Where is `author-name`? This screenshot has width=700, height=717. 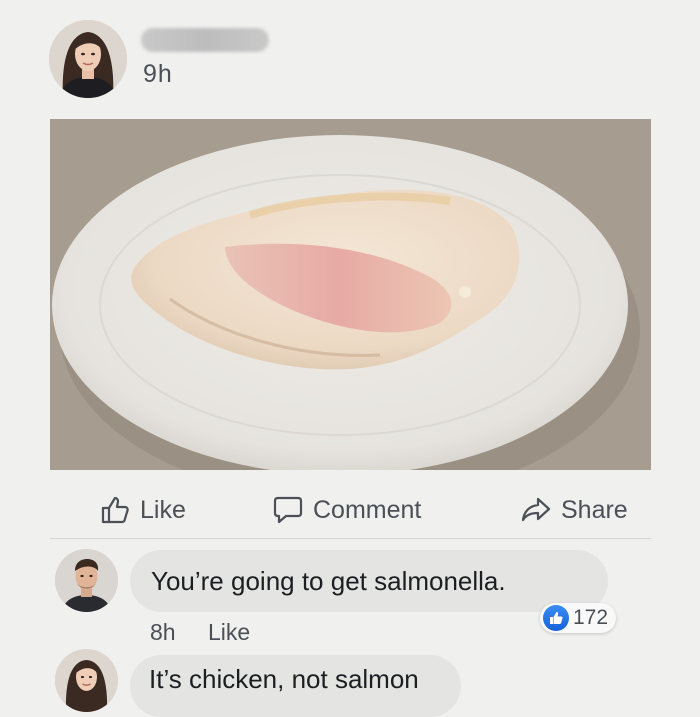
author-name is located at coordinates (205, 40).